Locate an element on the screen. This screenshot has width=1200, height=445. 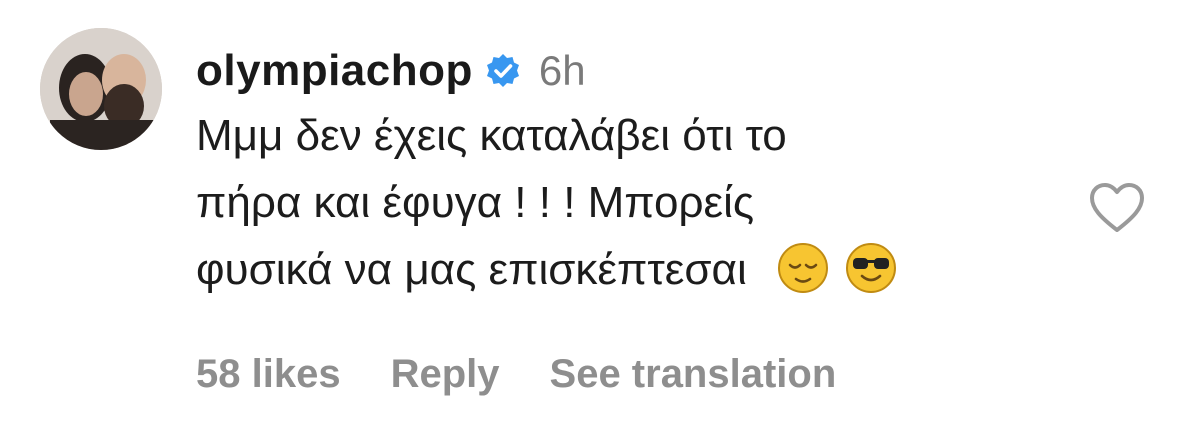
avatar is located at coordinates (101, 89).